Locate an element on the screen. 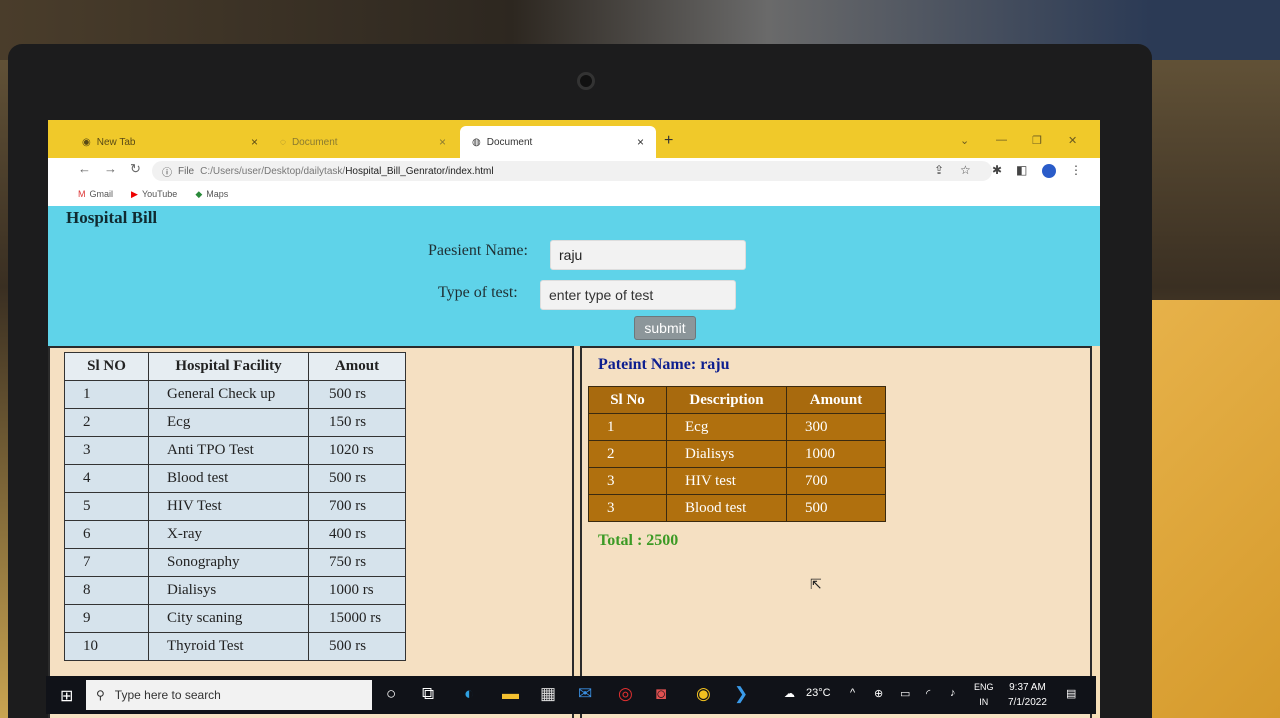 Image resolution: width=1280 pixels, height=718 pixels. bookmark-gmail: M Gmail is located at coordinates (95, 194).